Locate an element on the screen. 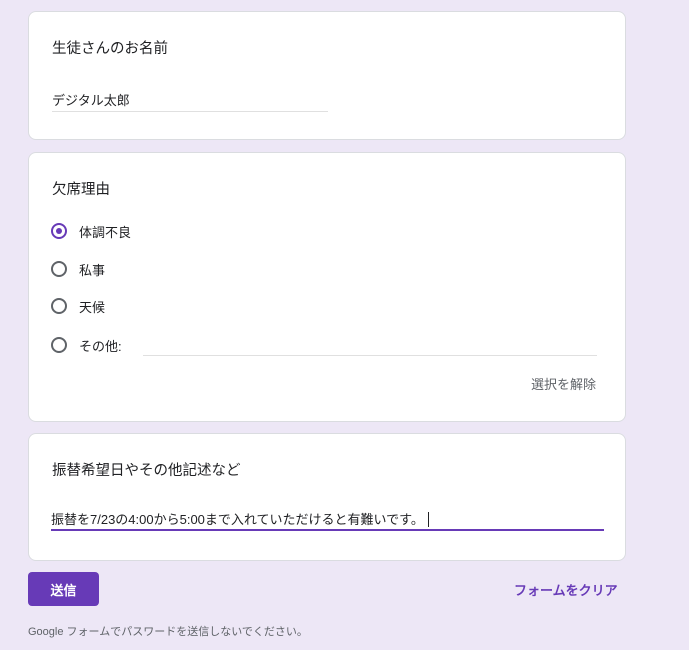 The width and height of the screenshot is (689, 650). option-other: その他: is located at coordinates (86, 345).